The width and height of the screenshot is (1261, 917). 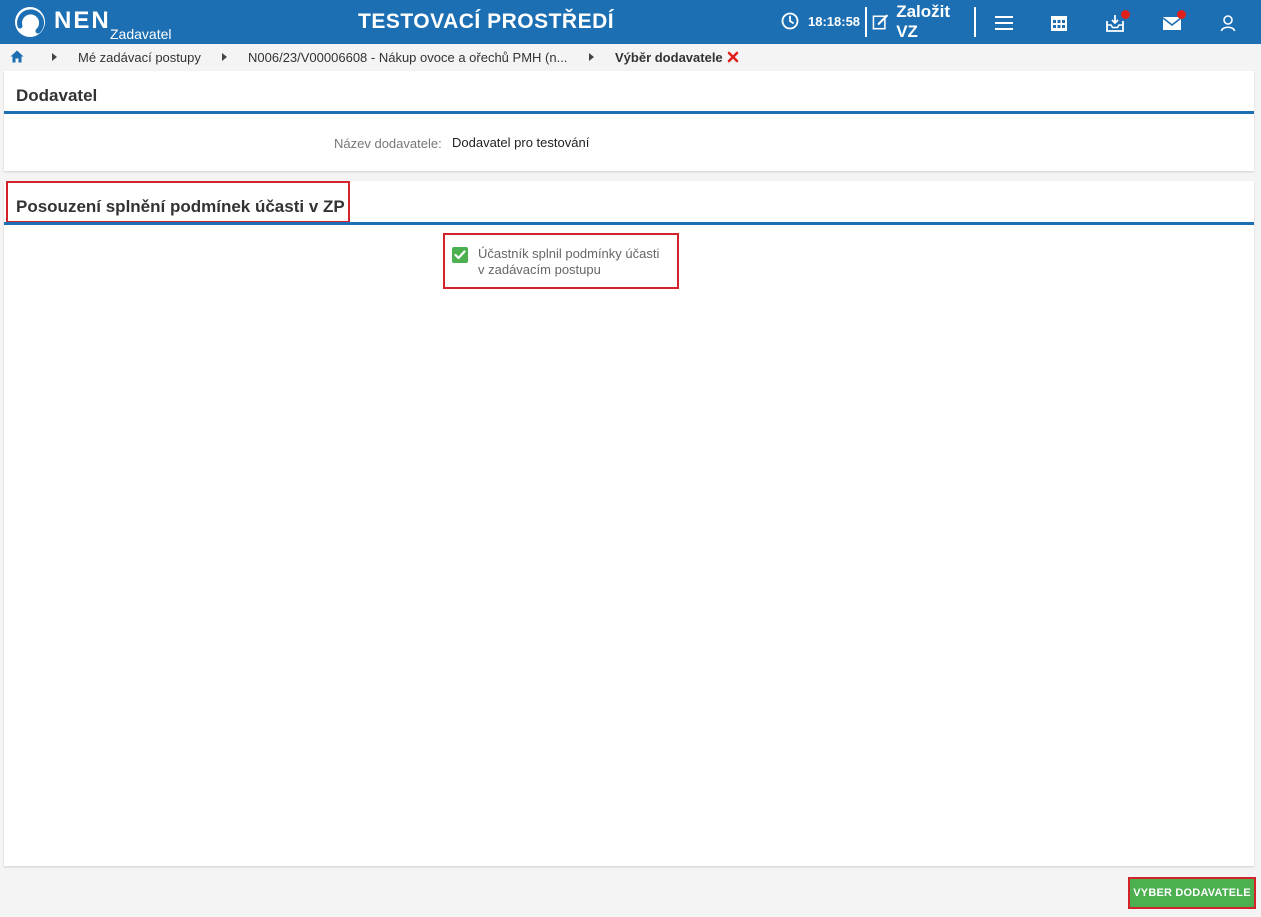 I want to click on menu-button, so click(x=1004, y=23).